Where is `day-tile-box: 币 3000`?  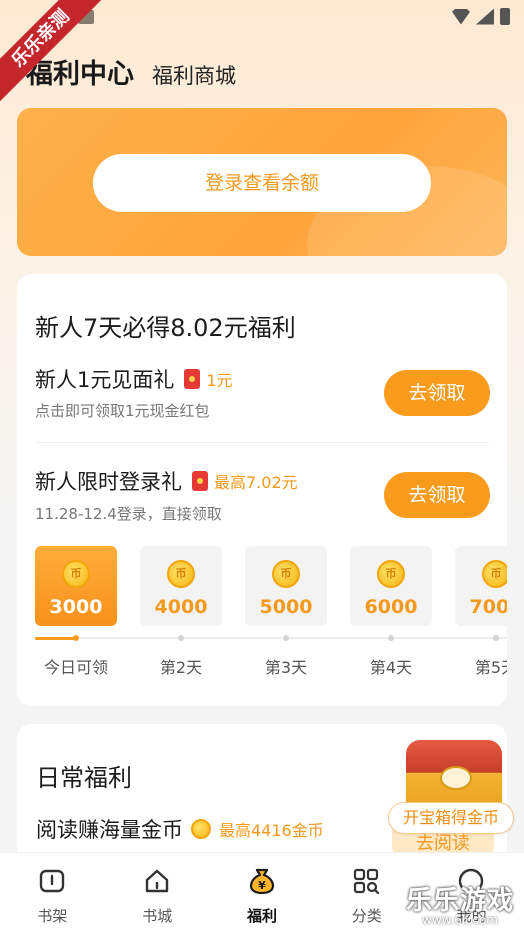
day-tile-box: 币 3000 is located at coordinates (76, 586).